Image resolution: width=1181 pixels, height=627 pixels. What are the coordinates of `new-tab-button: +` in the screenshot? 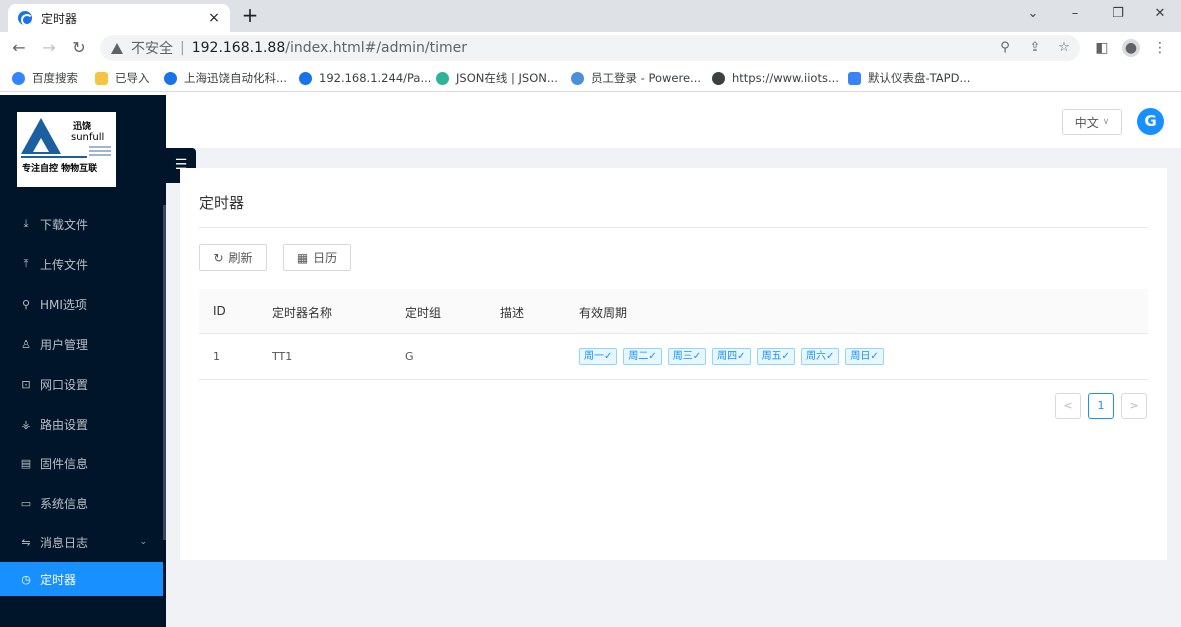 It's located at (250, 15).